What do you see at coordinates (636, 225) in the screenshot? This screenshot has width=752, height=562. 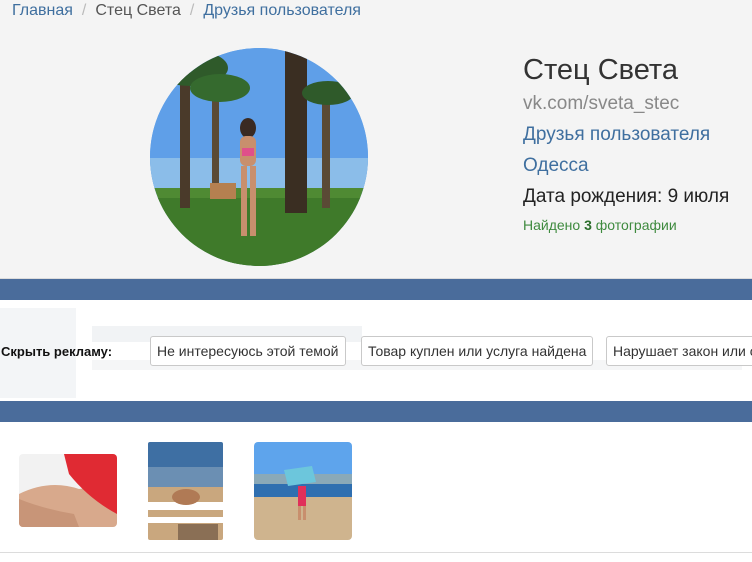 I see `found-suffix: фотографии` at bounding box center [636, 225].